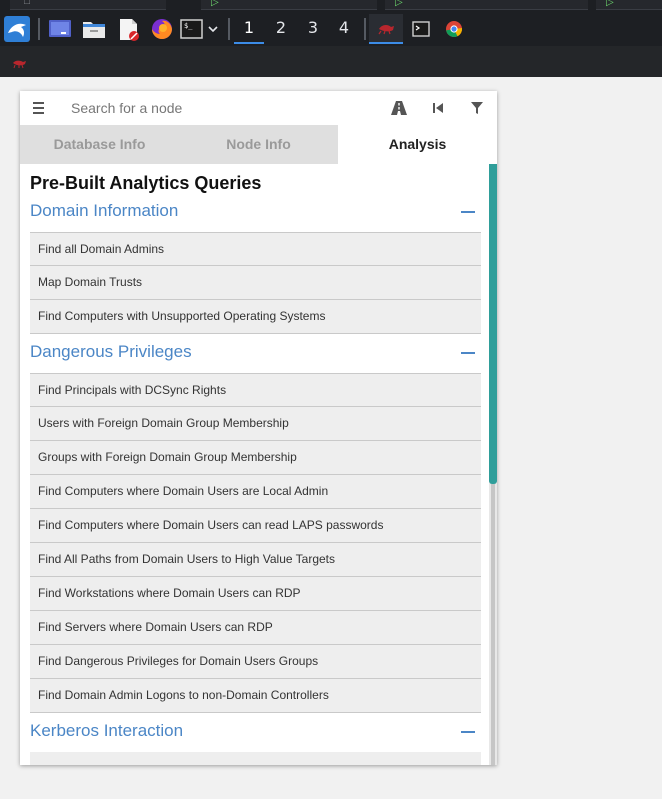 This screenshot has height=811, width=662. I want to click on window-title-strip: □ ▷ ▷ ▷, so click(331, 5).